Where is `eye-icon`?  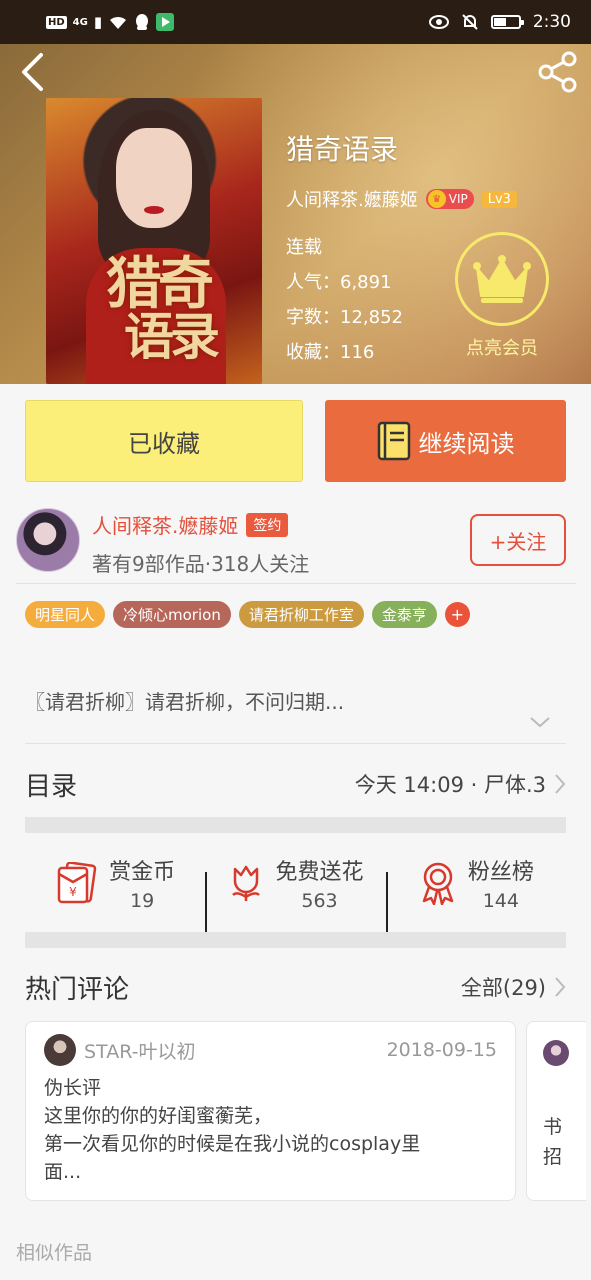
eye-icon is located at coordinates (438, 22).